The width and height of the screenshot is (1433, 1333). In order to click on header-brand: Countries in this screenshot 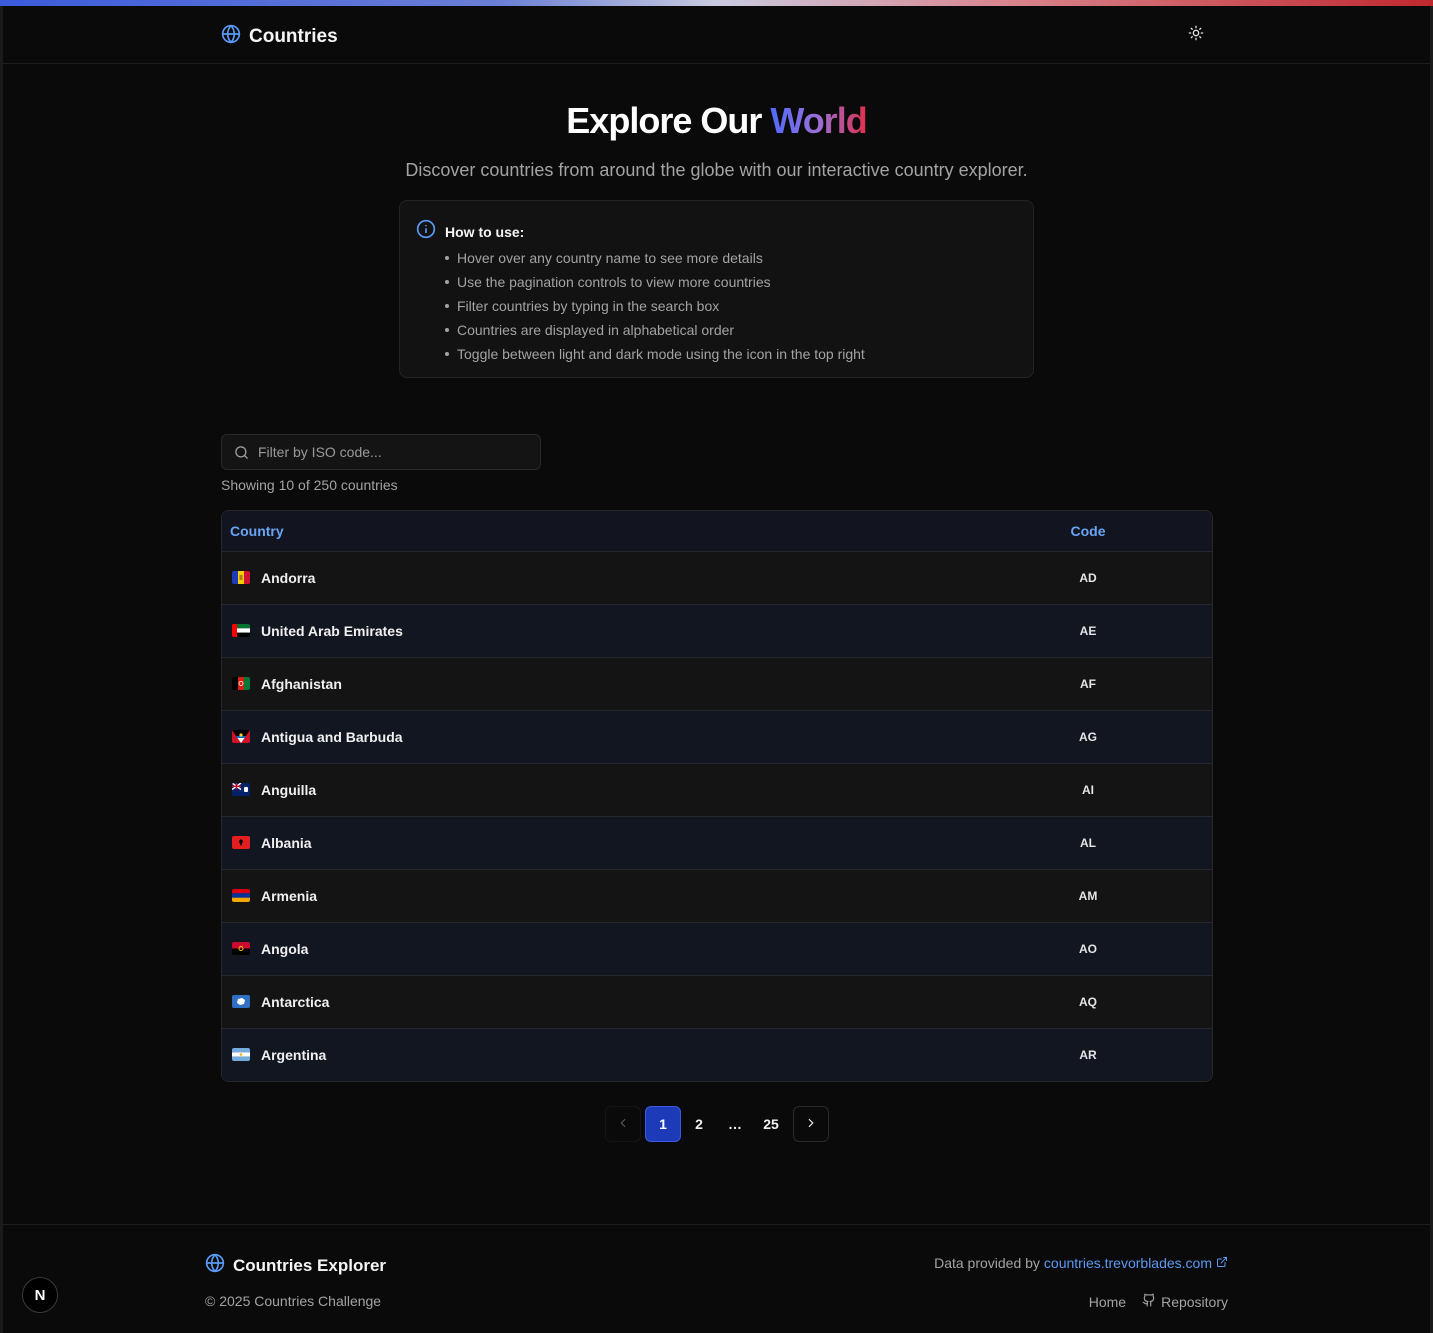, I will do `click(279, 36)`.